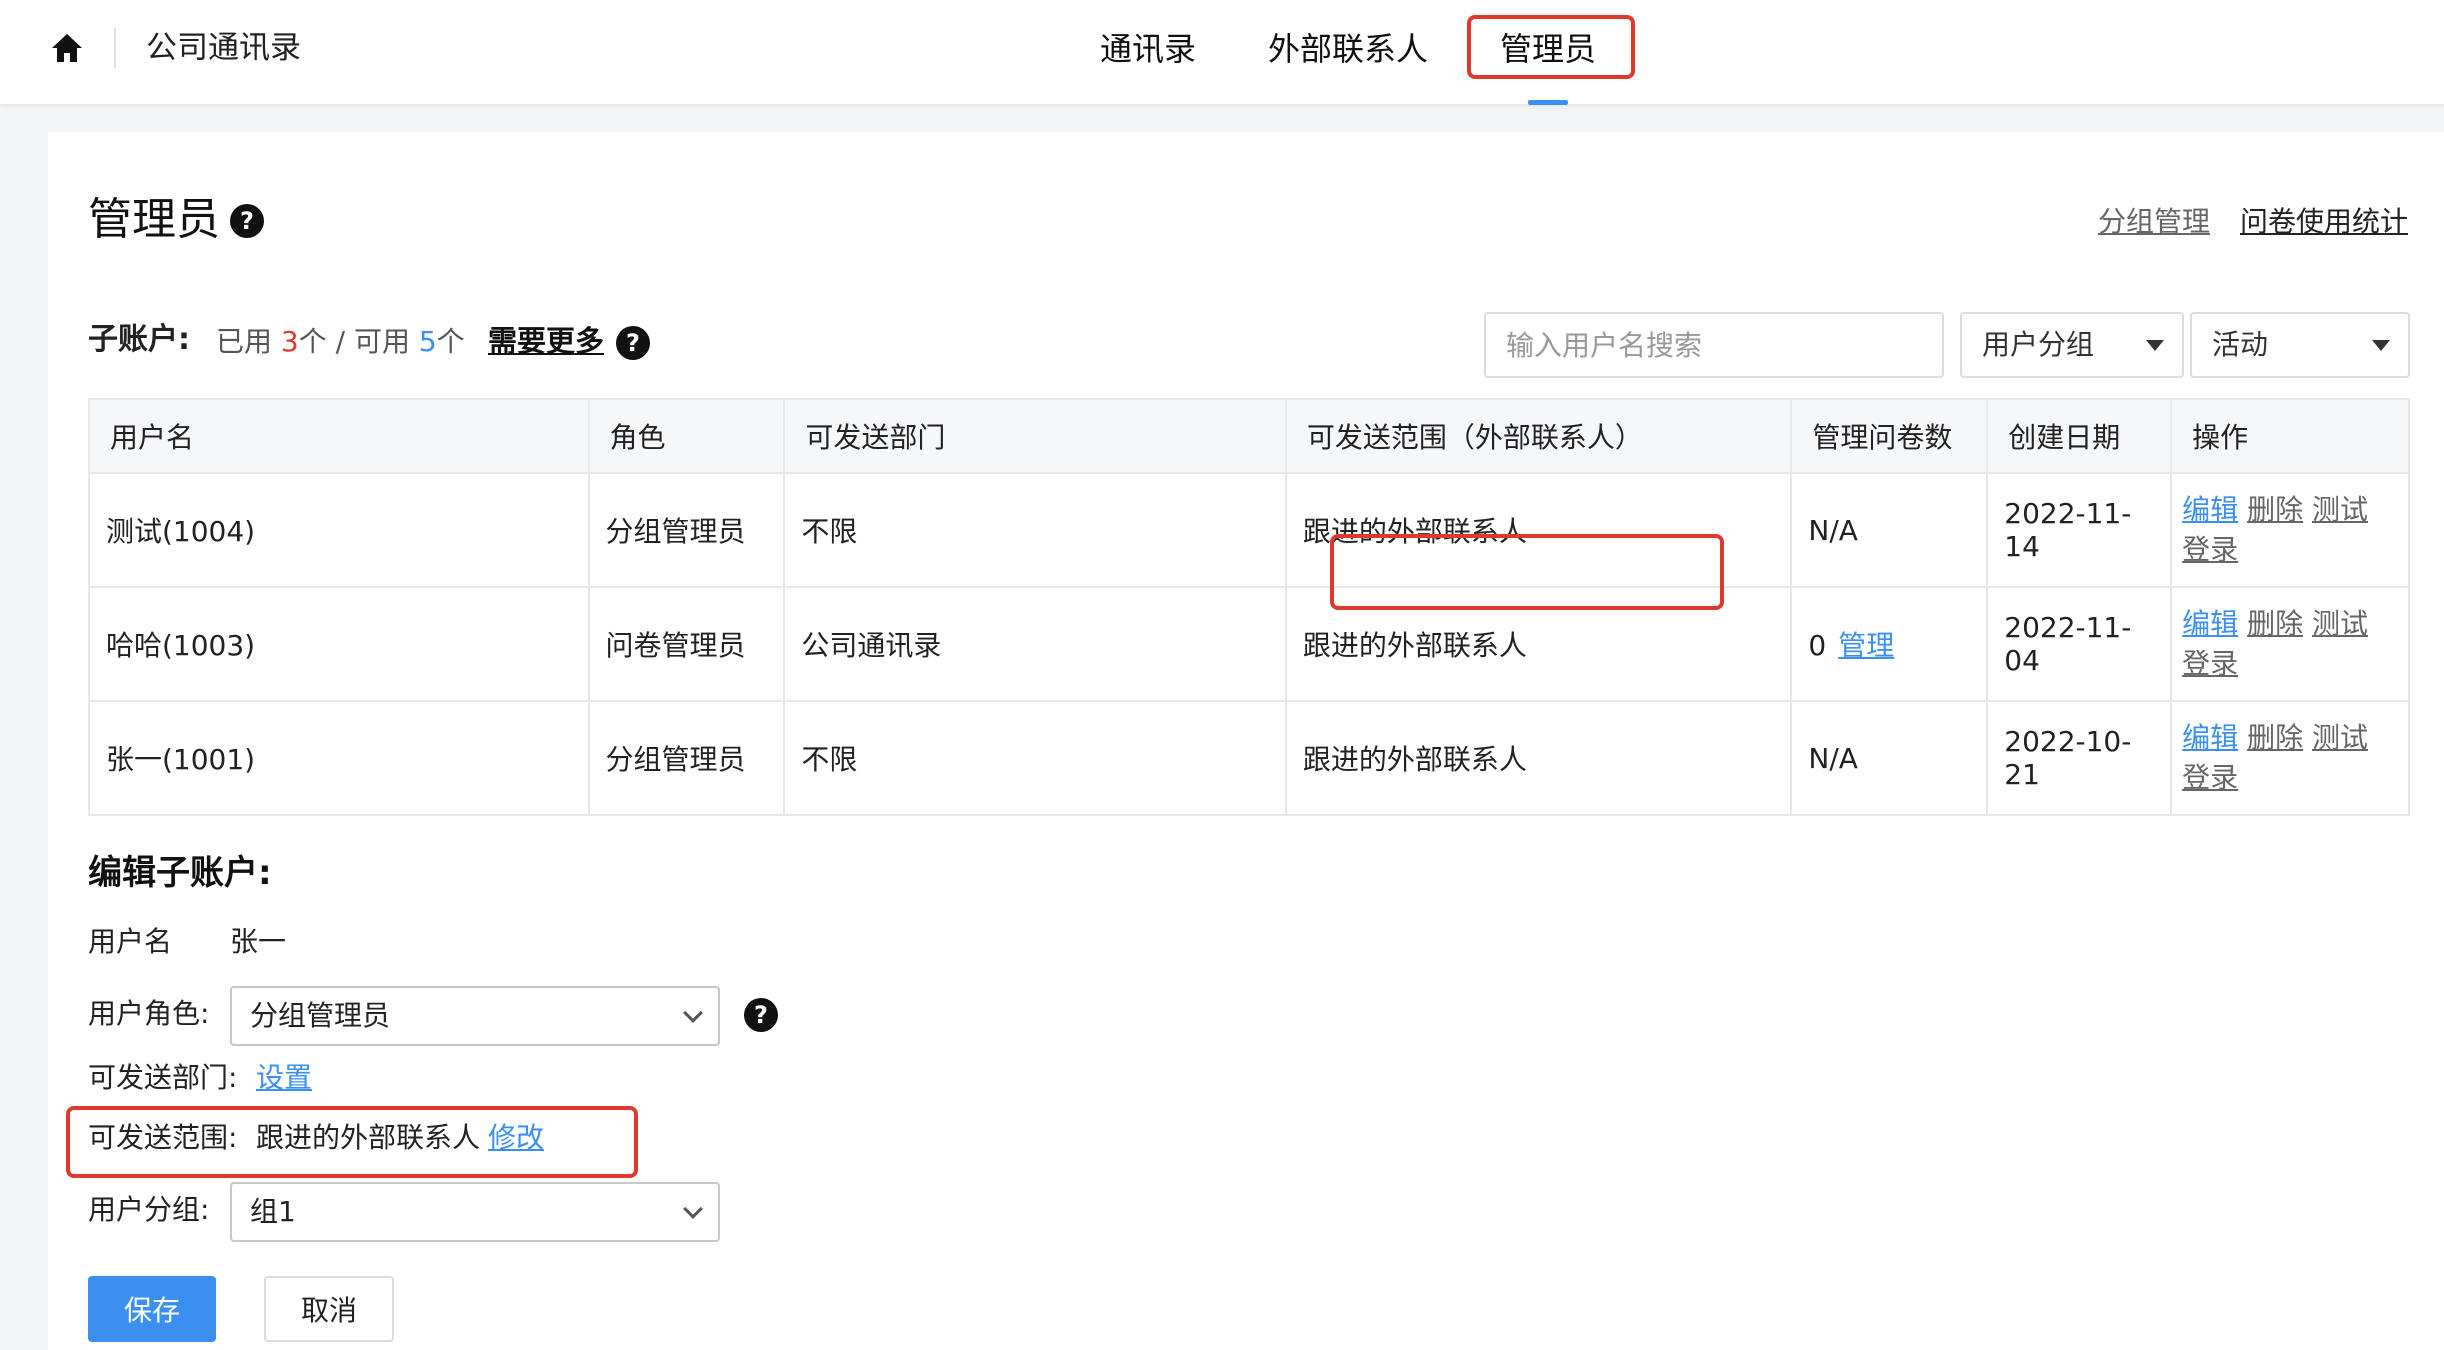 The height and width of the screenshot is (1350, 2444). I want to click on cell-username: 哈哈(1003), so click(339, 644).